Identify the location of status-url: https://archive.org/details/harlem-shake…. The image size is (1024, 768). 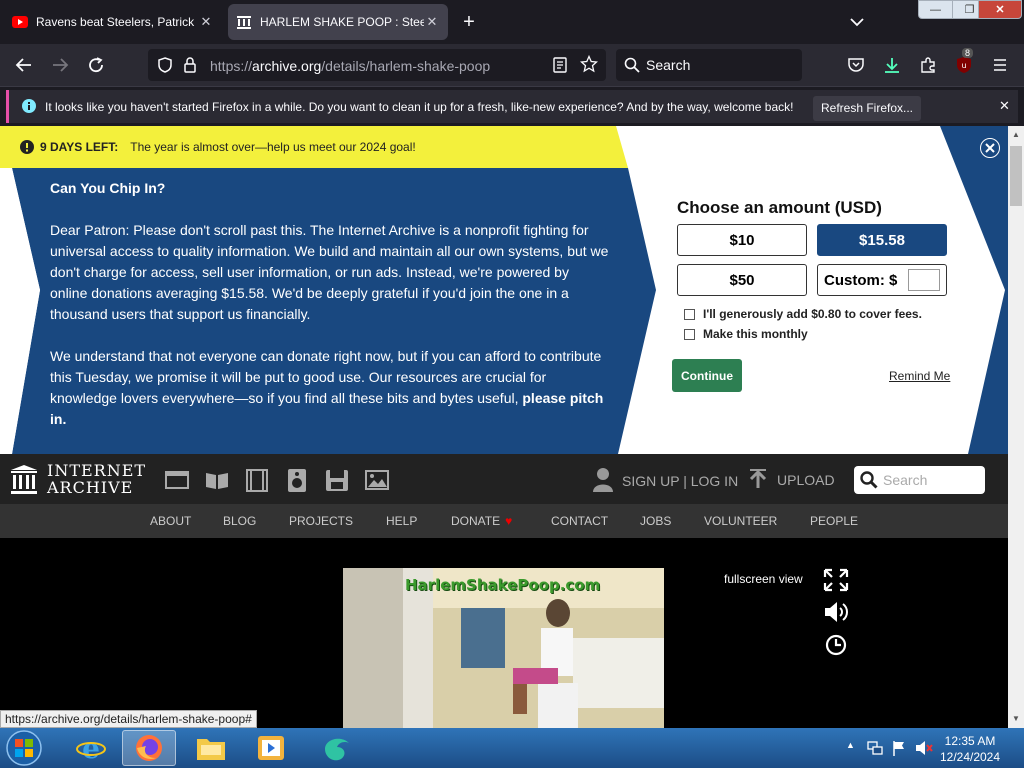
(128, 719).